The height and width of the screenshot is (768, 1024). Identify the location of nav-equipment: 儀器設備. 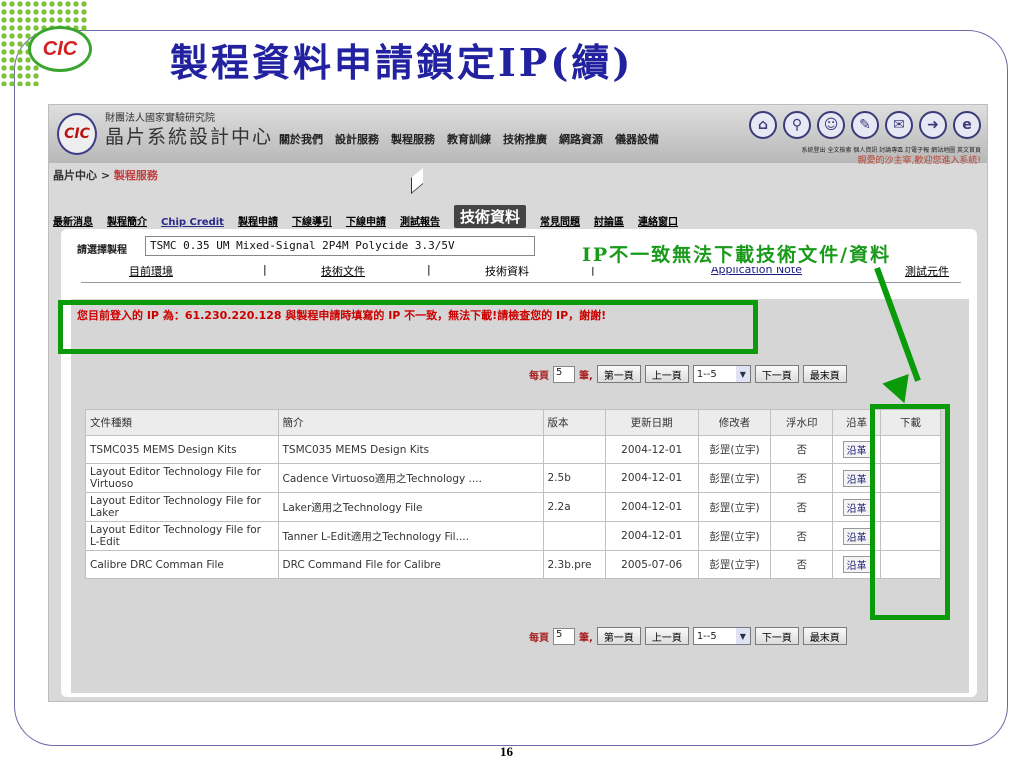
(637, 139).